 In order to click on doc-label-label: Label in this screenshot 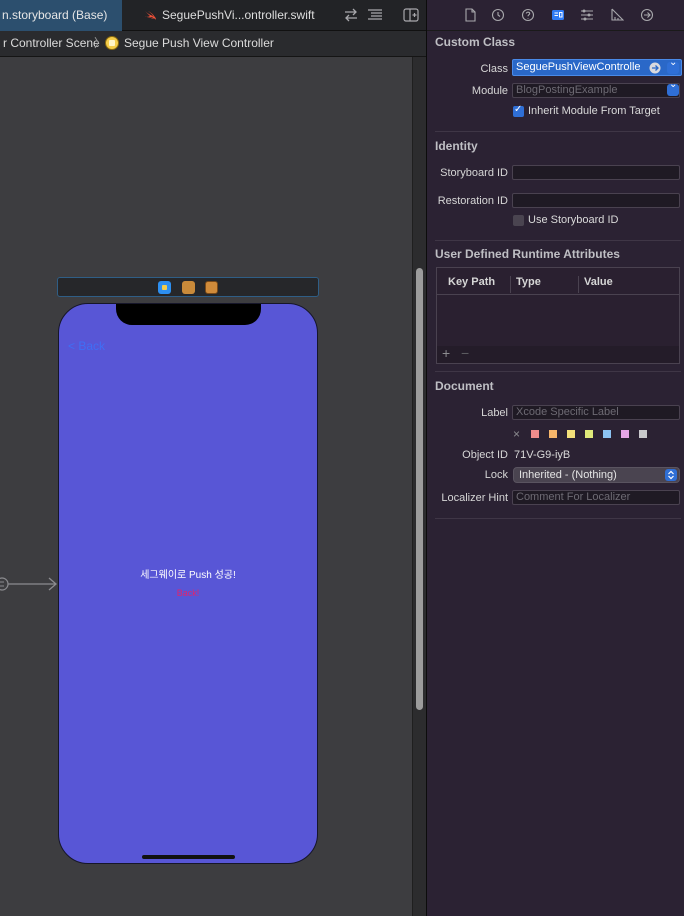, I will do `click(494, 413)`.